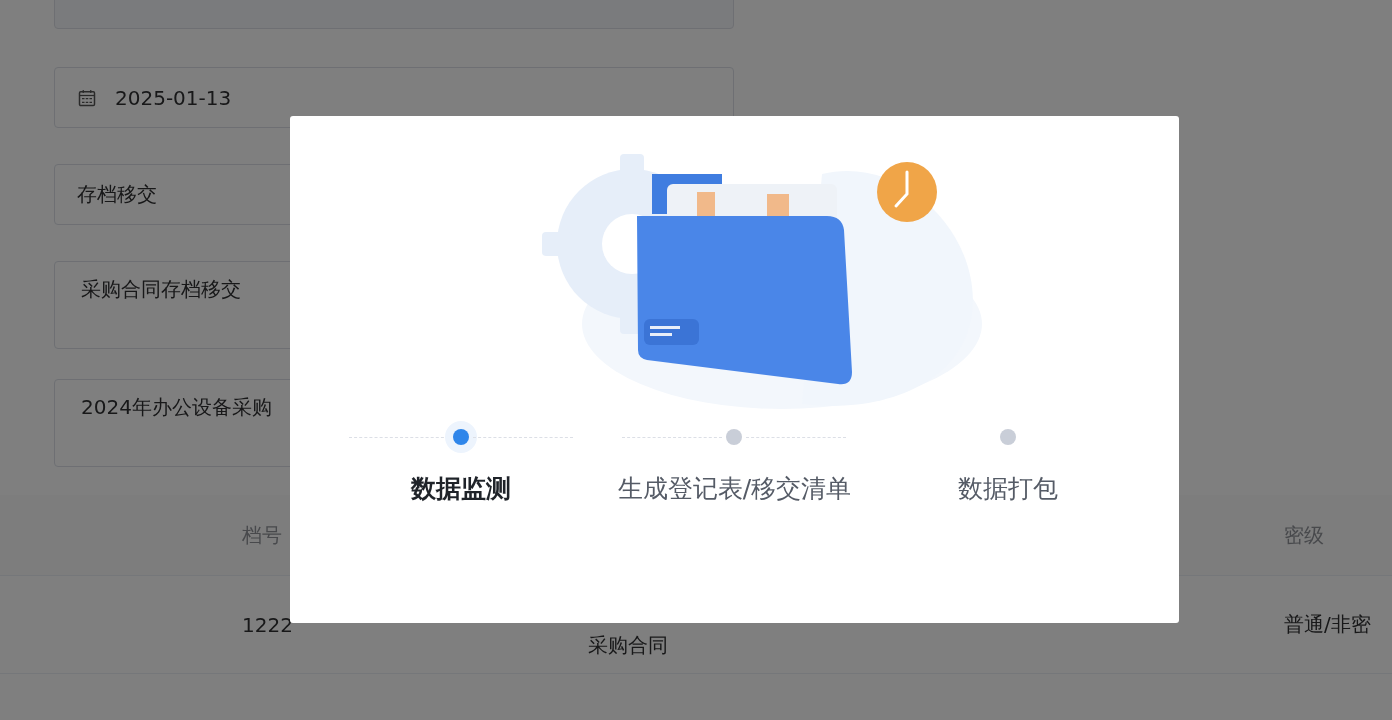 Image resolution: width=1392 pixels, height=720 pixels. I want to click on step-label: 生成登记表/移交清单, so click(734, 489).